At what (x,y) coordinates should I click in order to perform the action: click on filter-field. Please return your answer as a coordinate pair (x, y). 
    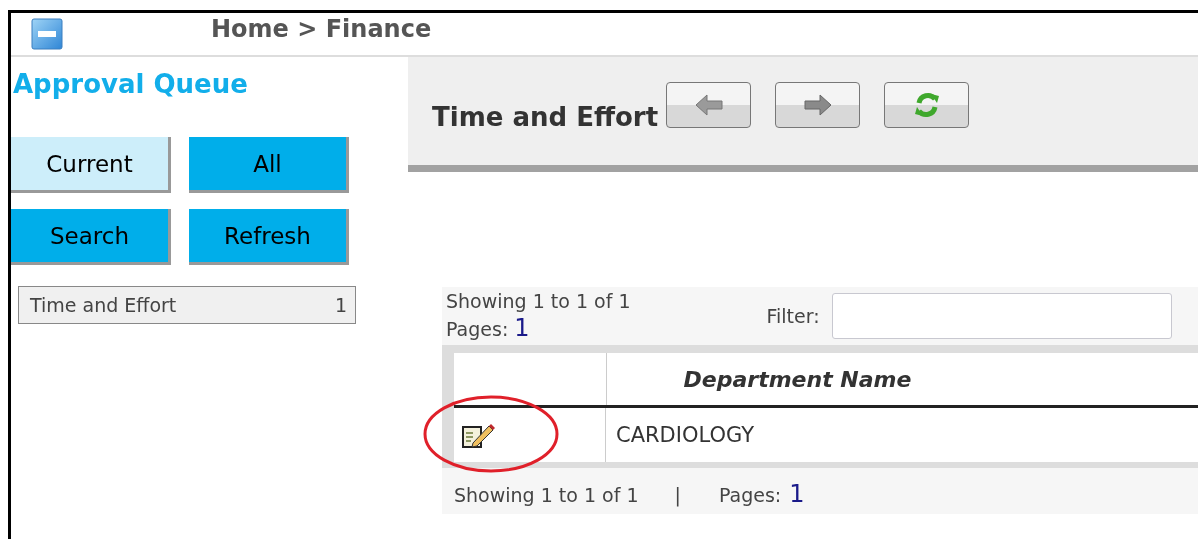
    Looking at the image, I should click on (1001, 316).